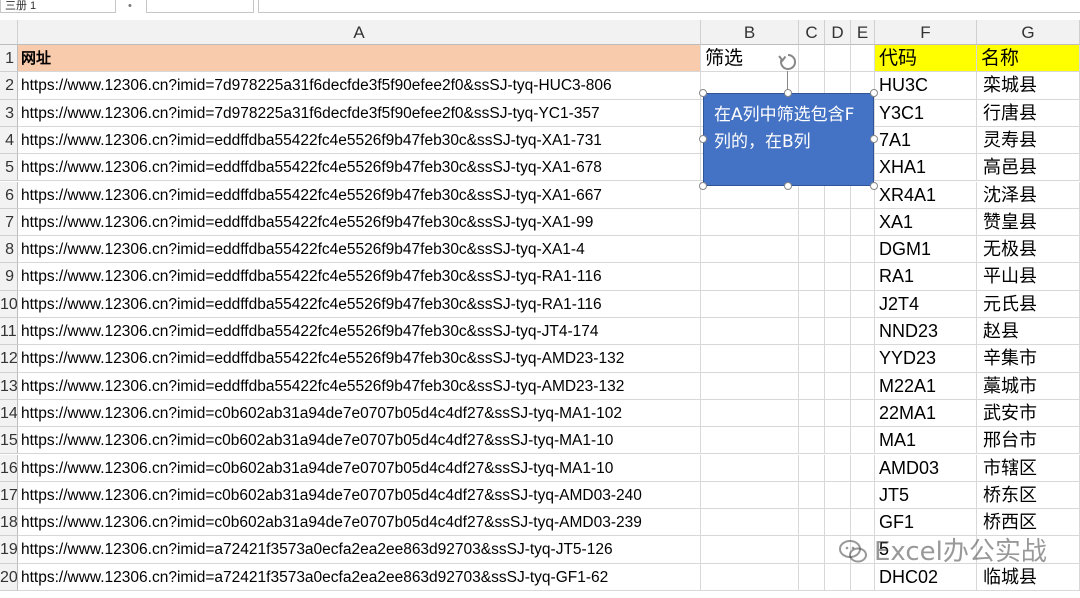  What do you see at coordinates (1028, 304) in the screenshot?
I see `name-cell: 元氏县` at bounding box center [1028, 304].